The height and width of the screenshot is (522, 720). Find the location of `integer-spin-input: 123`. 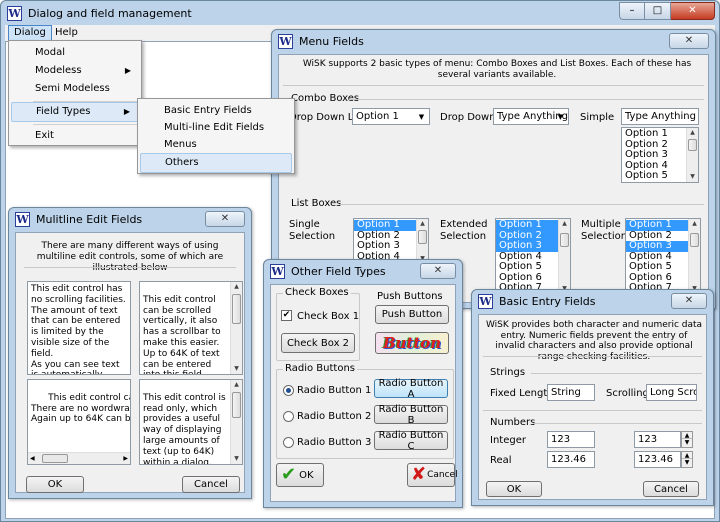

integer-spin-input: 123 is located at coordinates (657, 439).